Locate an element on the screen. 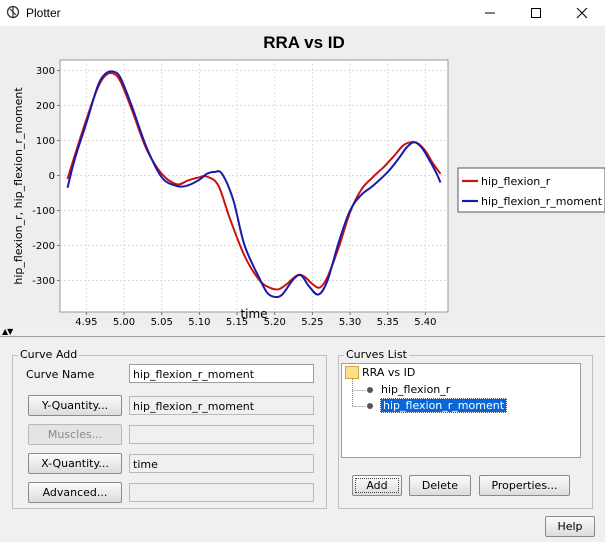 The image size is (605, 542). advanced-field is located at coordinates (221, 492).